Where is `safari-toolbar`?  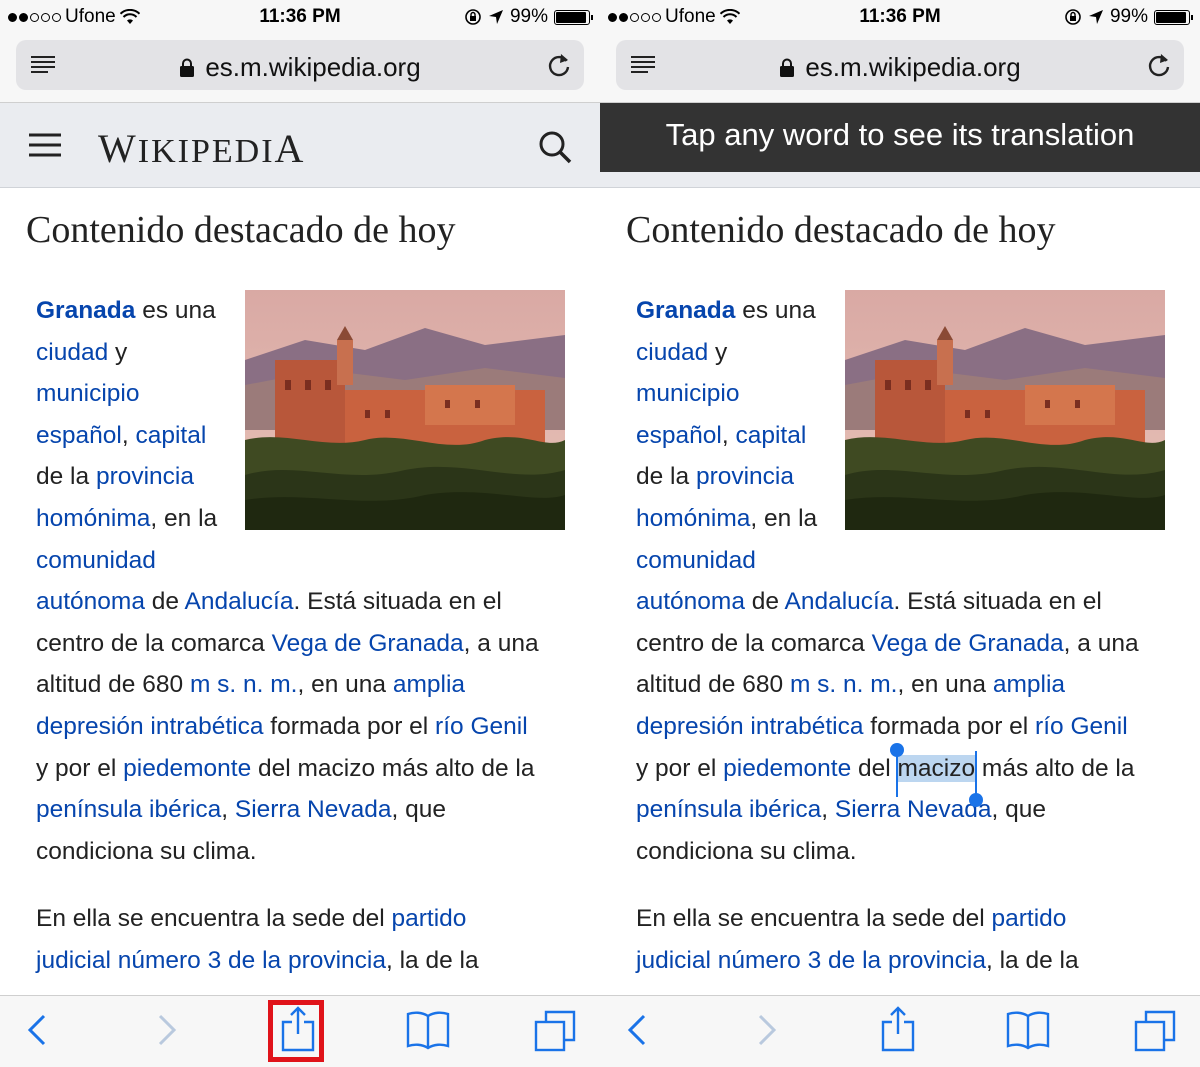 safari-toolbar is located at coordinates (900, 1031).